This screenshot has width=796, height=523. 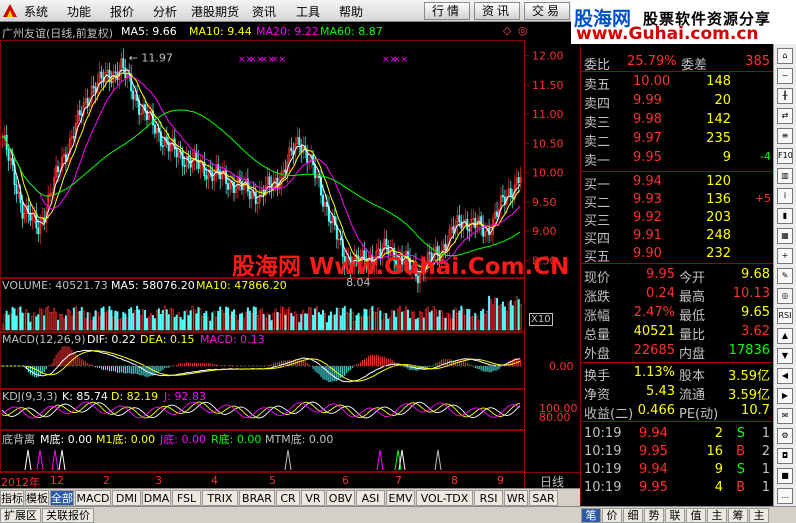 What do you see at coordinates (400, 498) in the screenshot?
I see `indicator-tab: EMV` at bounding box center [400, 498].